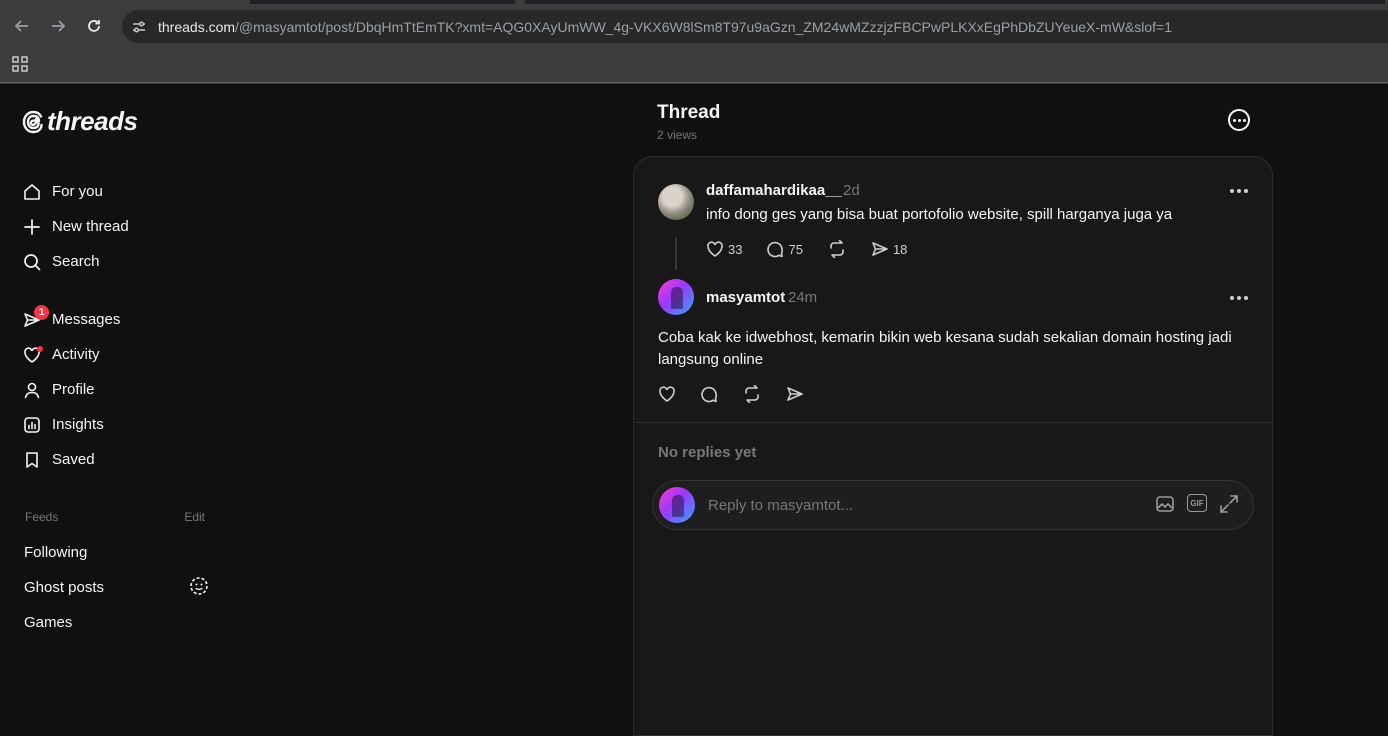 The width and height of the screenshot is (1388, 736). Describe the element at coordinates (116, 622) in the screenshot. I see `feed-item-games: Games` at that location.